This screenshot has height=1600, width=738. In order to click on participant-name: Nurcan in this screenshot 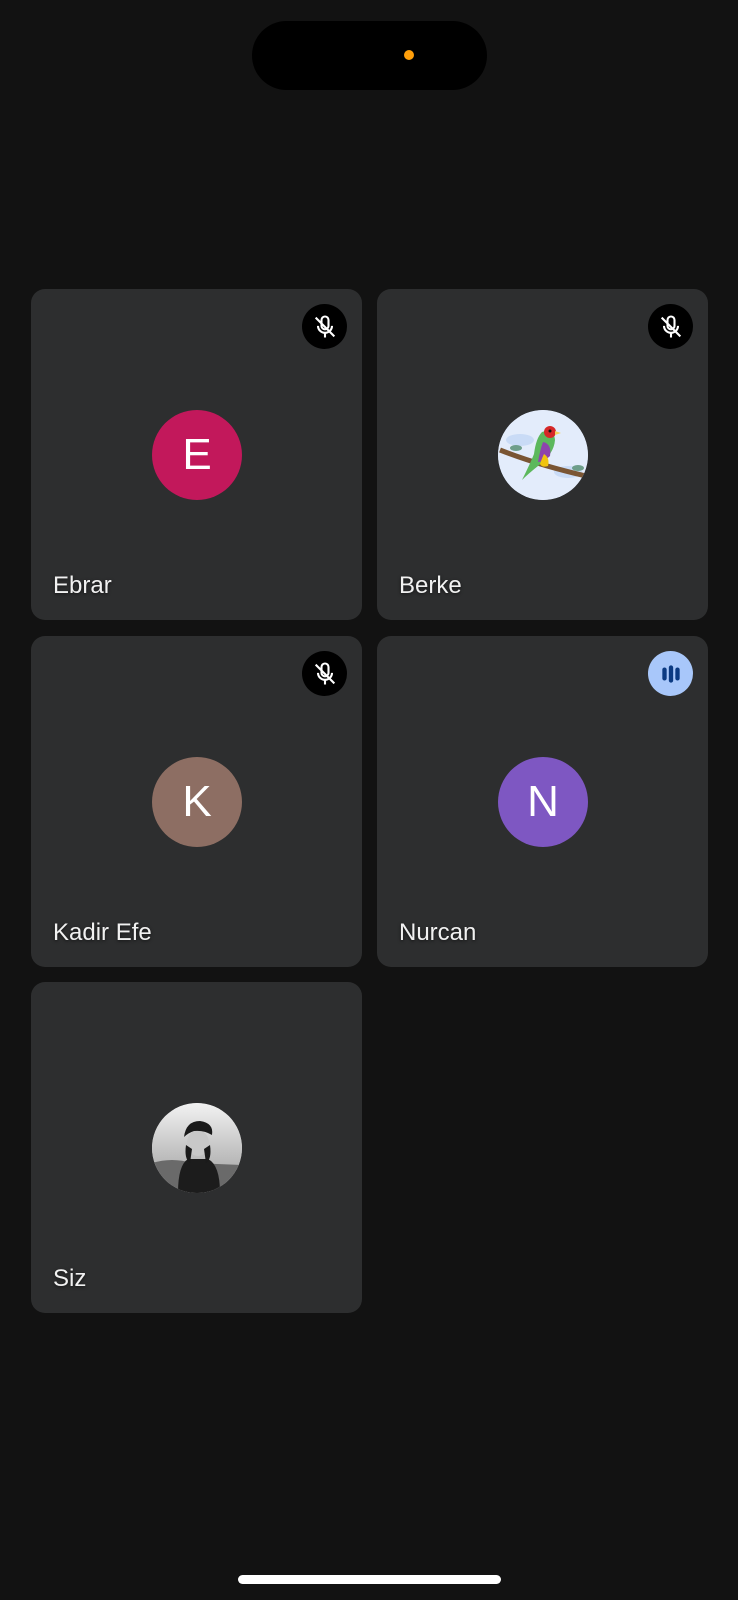, I will do `click(438, 932)`.